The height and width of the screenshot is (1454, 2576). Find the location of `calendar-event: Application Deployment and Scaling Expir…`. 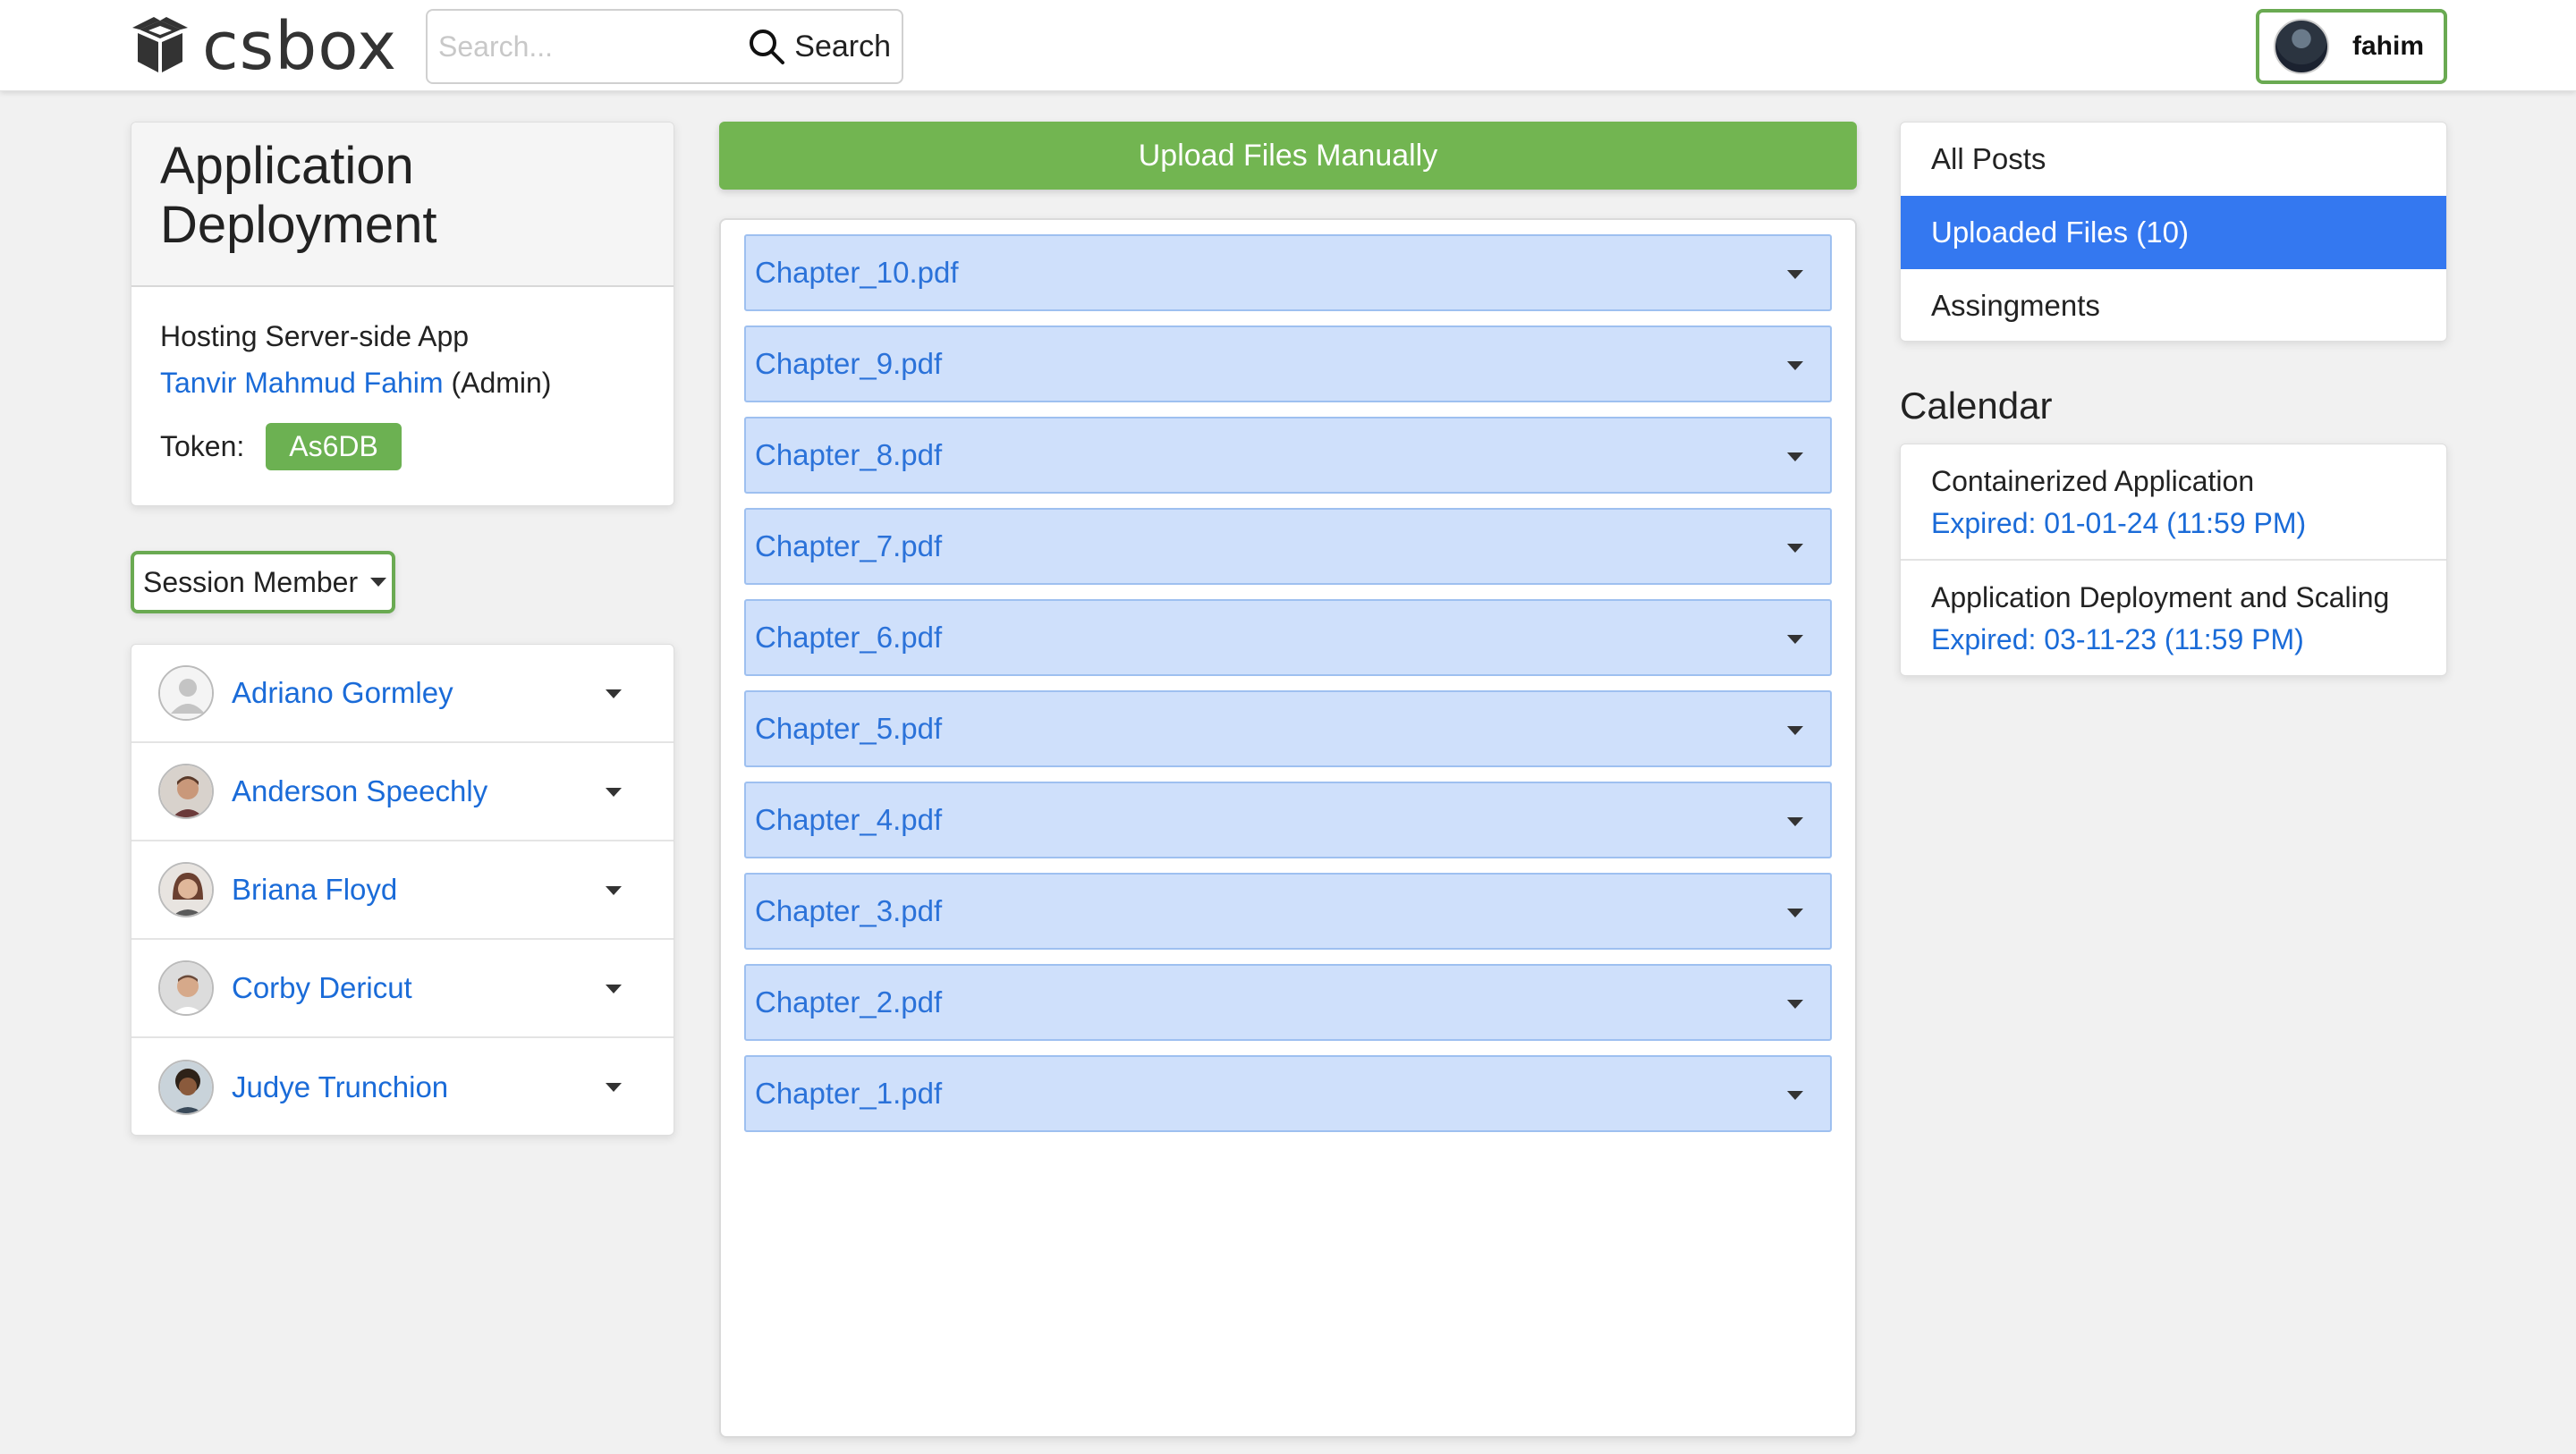

calendar-event: Application Deployment and Scaling Expir… is located at coordinates (2173, 619).